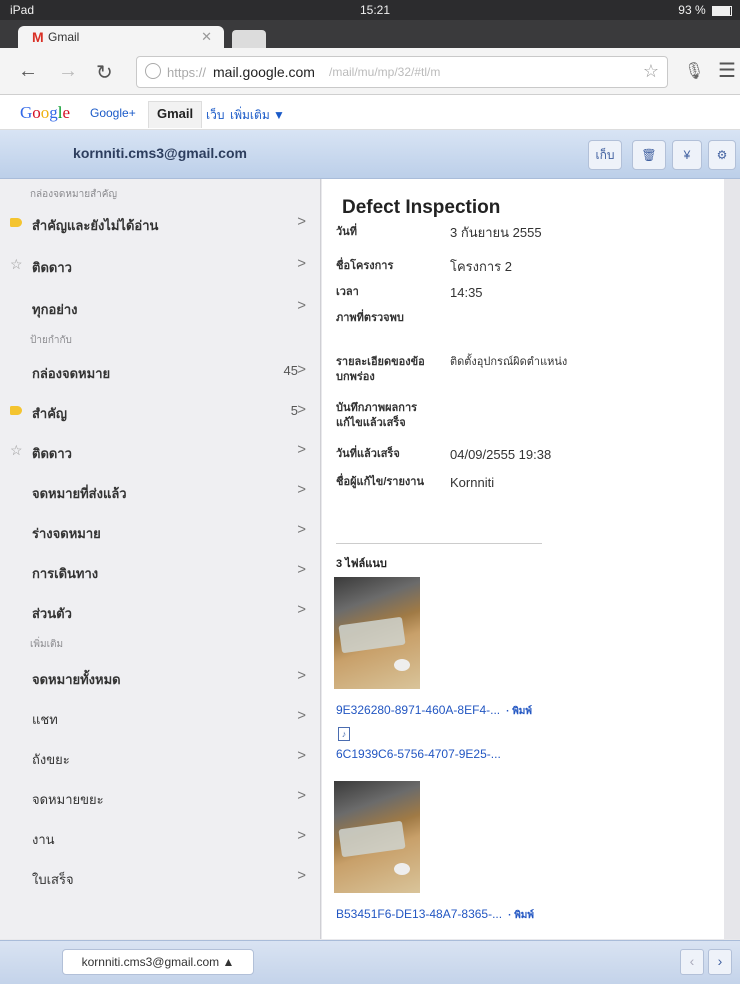 The image size is (740, 984). Describe the element at coordinates (344, 734) in the screenshot. I see `file-icon: ♪` at that location.